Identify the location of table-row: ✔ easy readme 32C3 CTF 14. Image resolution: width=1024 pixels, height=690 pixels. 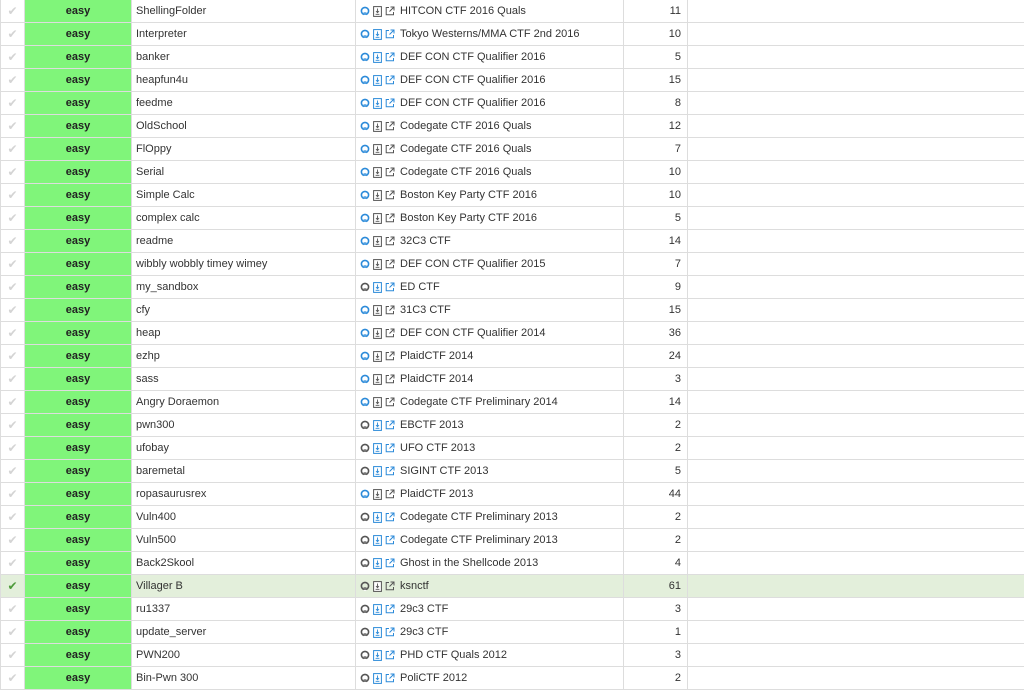
(512, 241).